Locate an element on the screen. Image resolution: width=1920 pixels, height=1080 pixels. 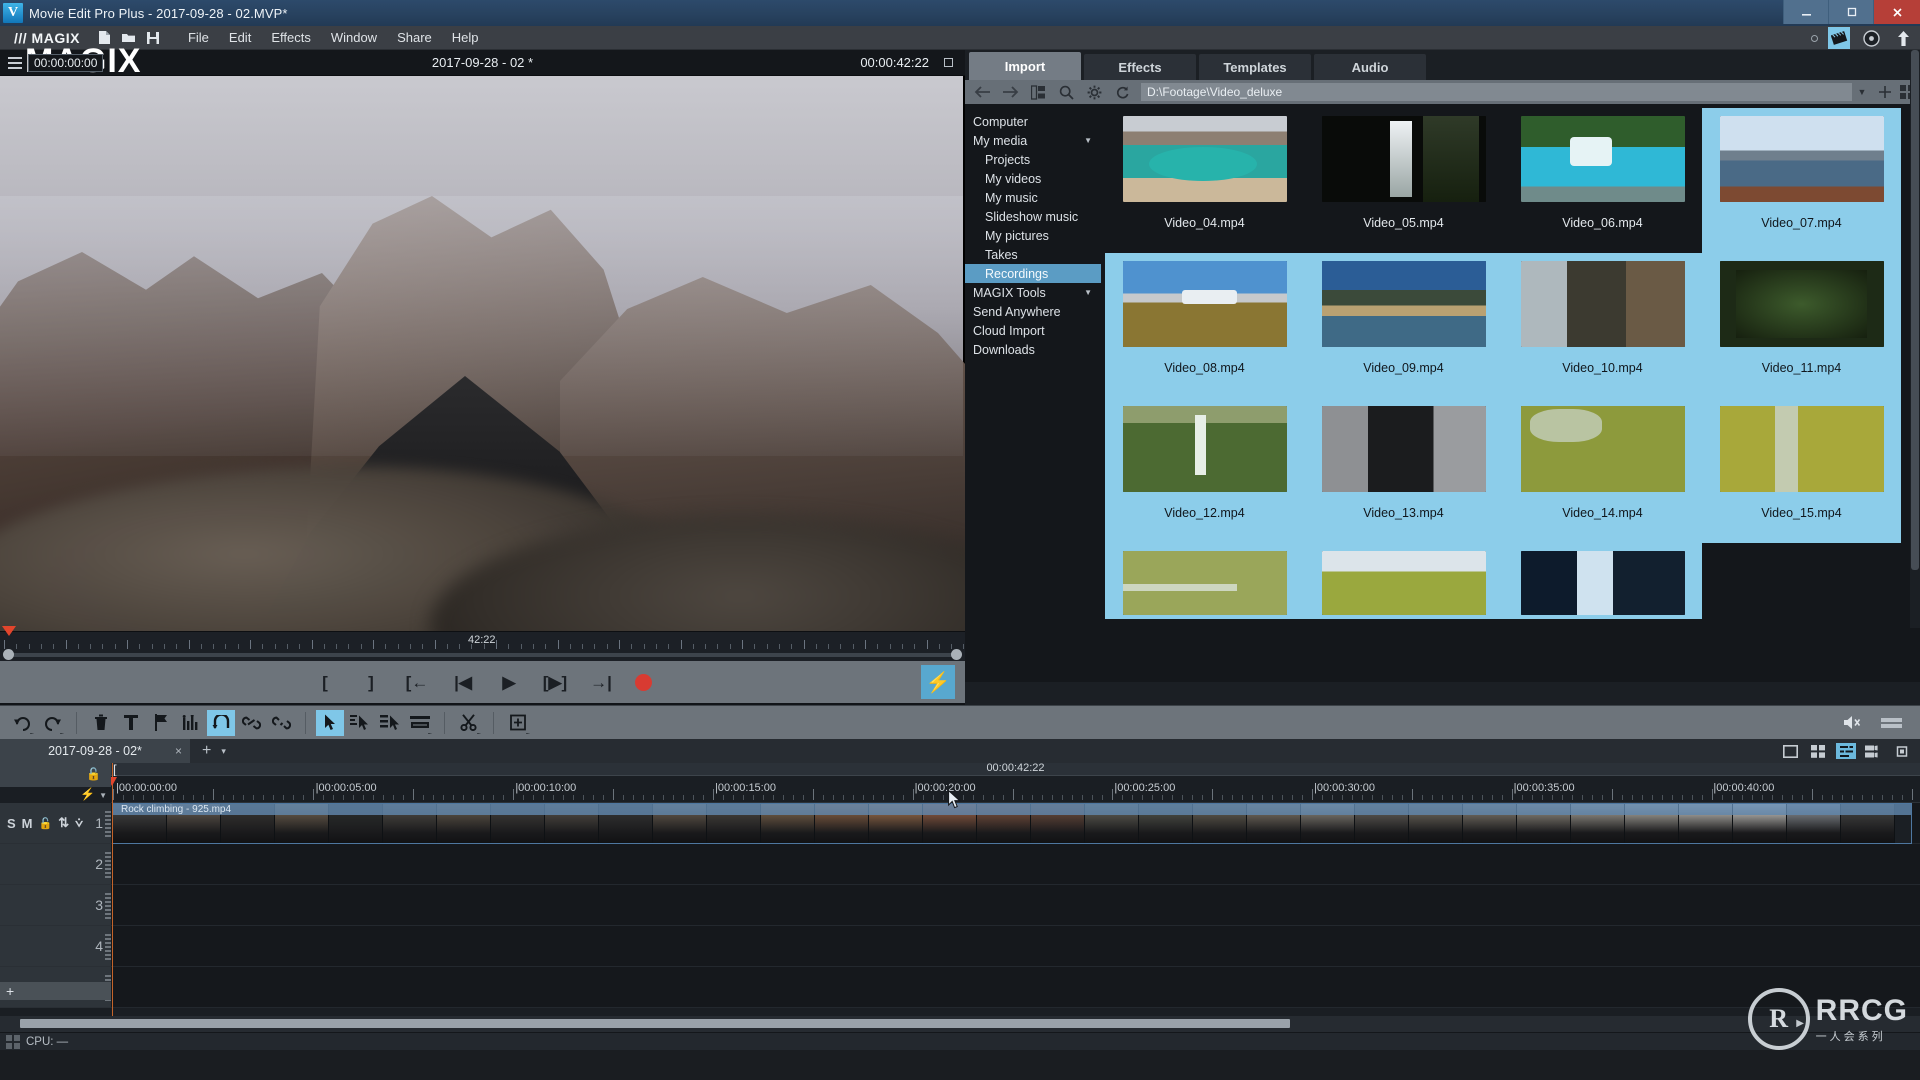
timeline-range-bar: [ 00:00:42:22 is located at coordinates (1015, 770).